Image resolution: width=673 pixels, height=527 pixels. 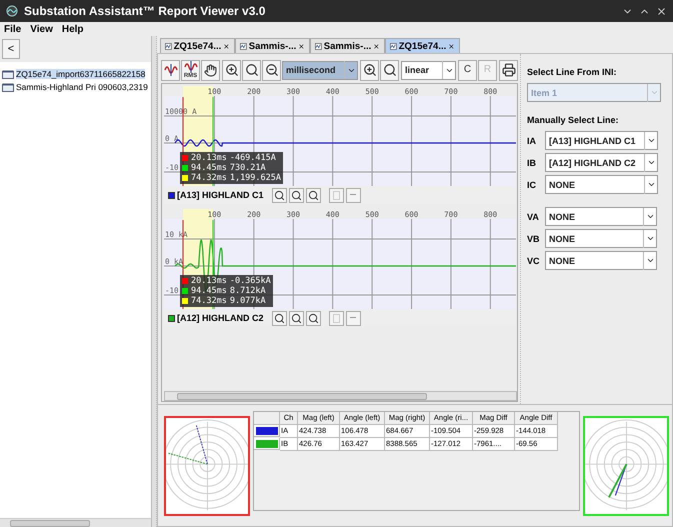 What do you see at coordinates (73, 29) in the screenshot?
I see `menu-item: Help` at bounding box center [73, 29].